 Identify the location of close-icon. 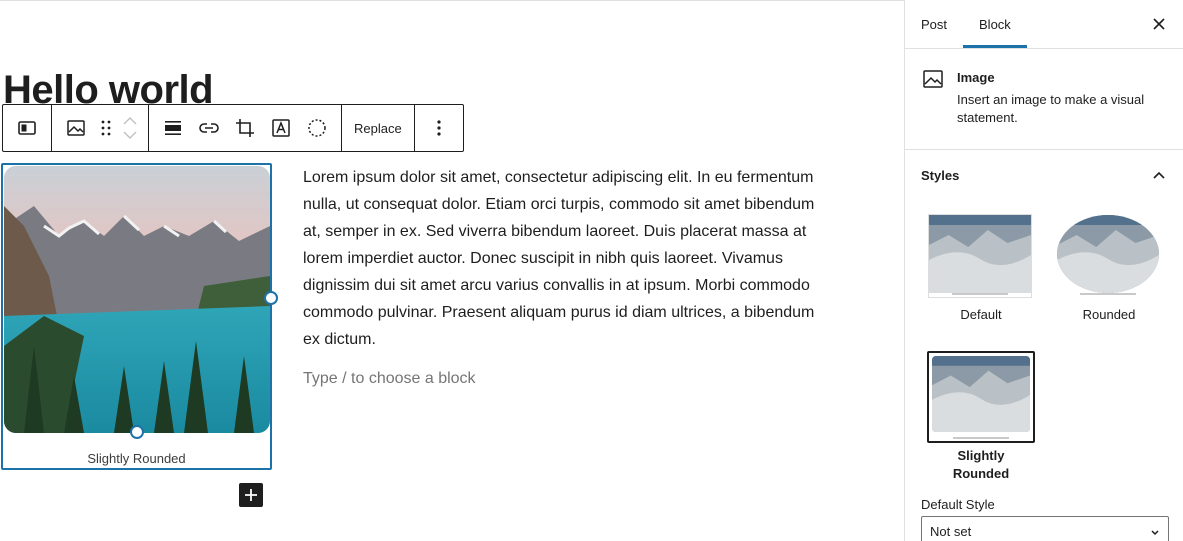
(1159, 24).